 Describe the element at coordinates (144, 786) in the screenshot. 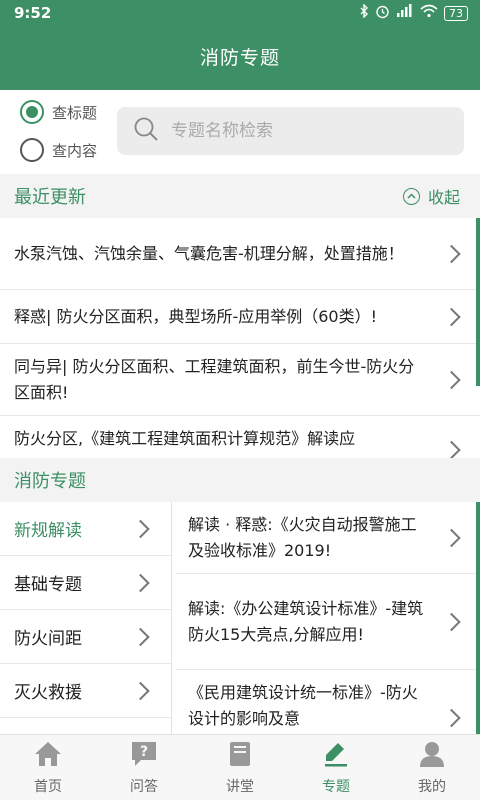

I see `nav-label: 问答` at that location.